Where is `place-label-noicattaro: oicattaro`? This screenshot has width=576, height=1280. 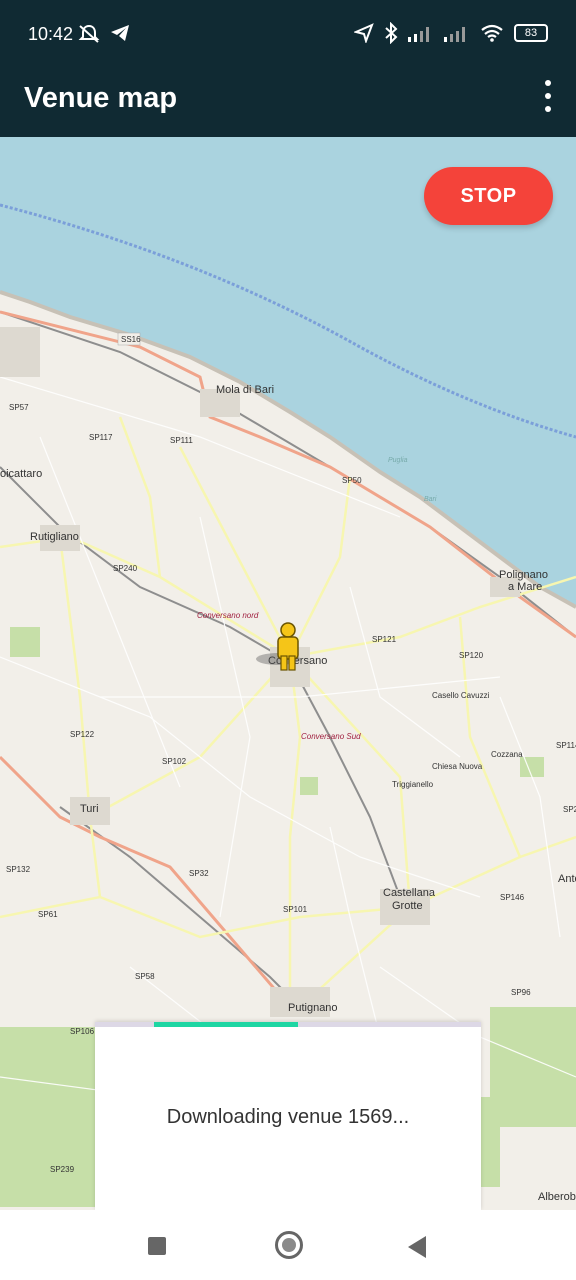 place-label-noicattaro: oicattaro is located at coordinates (21, 474).